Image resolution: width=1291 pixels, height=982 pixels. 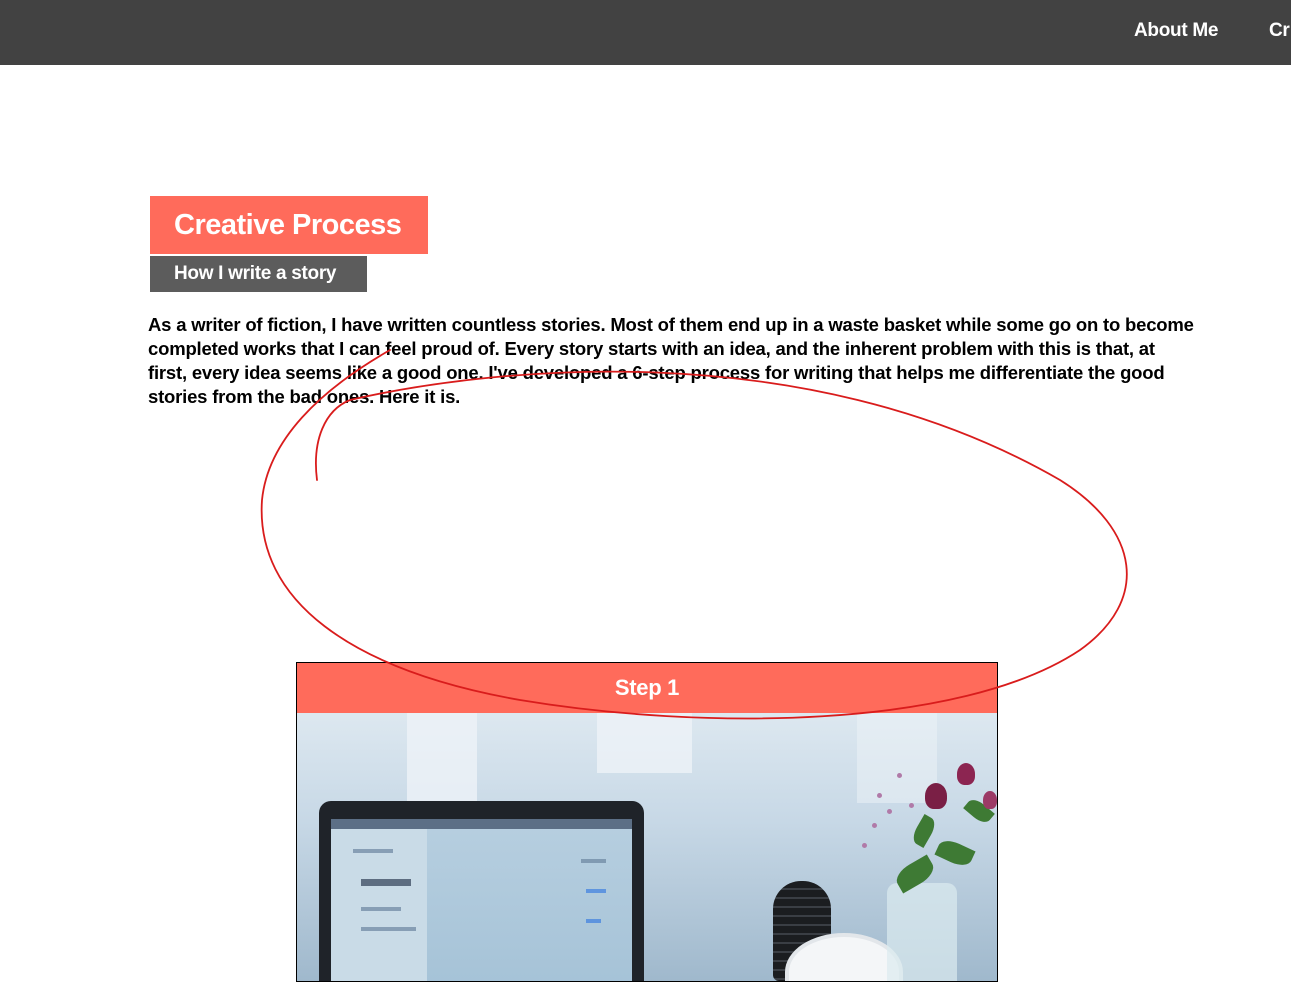 What do you see at coordinates (481, 891) in the screenshot?
I see `laptop-illustration` at bounding box center [481, 891].